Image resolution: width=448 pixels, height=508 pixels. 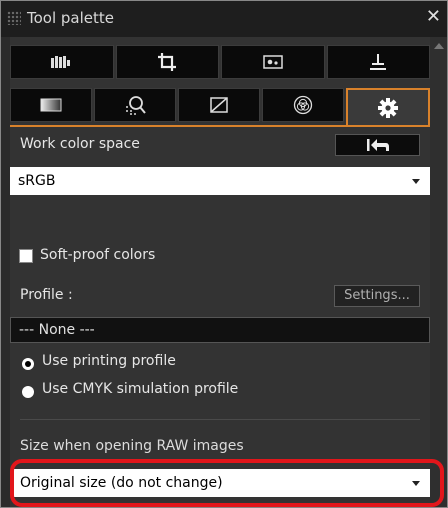 What do you see at coordinates (80, 144) in the screenshot?
I see `work-color-space-label: Work color space` at bounding box center [80, 144].